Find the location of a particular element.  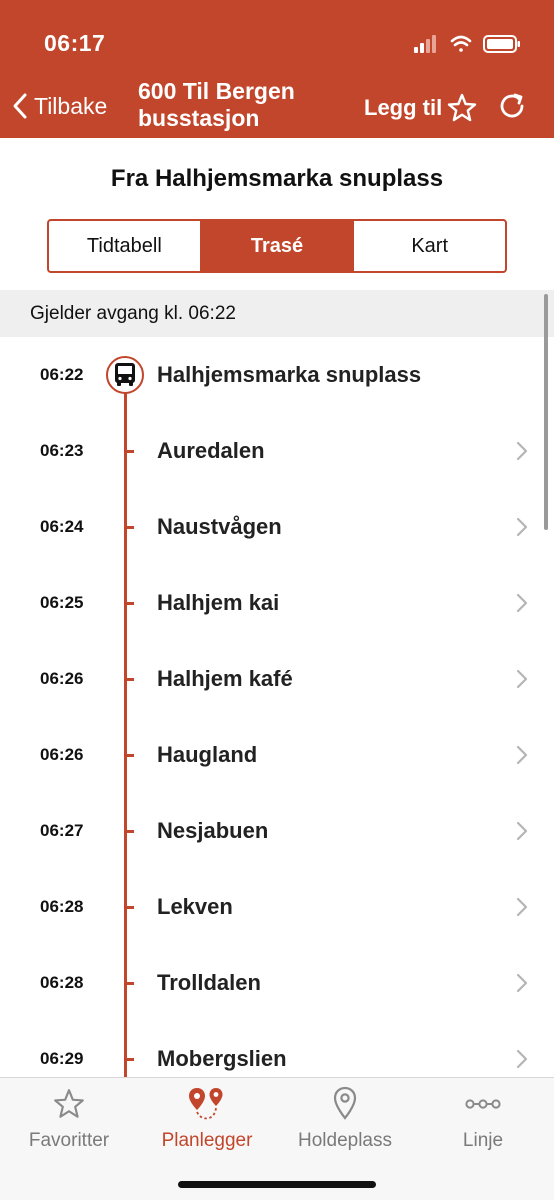

stop-name: Halhjem kafé is located at coordinates (225, 678).